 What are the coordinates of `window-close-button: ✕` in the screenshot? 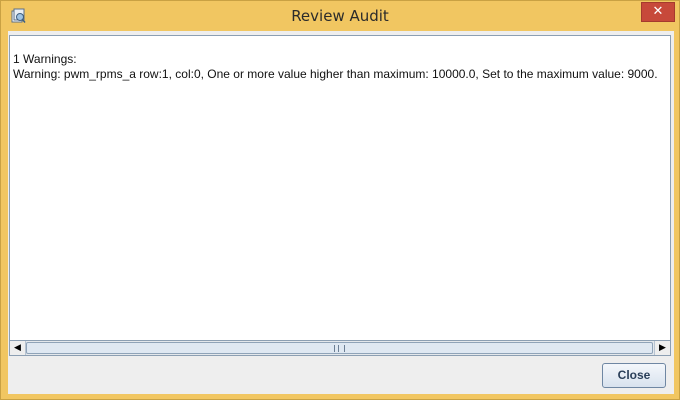 It's located at (658, 12).